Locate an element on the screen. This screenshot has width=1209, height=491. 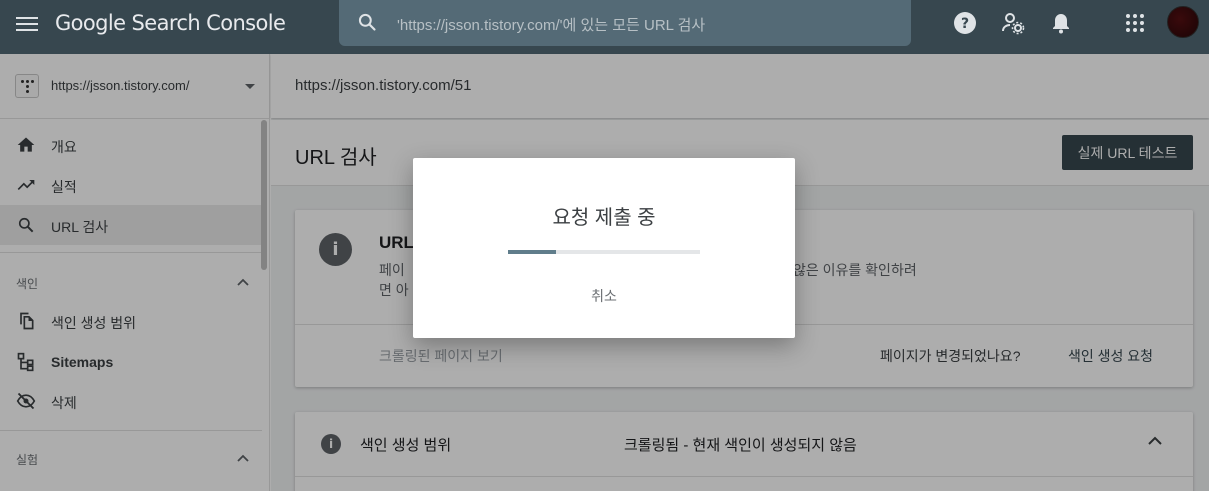
help-icon: ? is located at coordinates (965, 23).